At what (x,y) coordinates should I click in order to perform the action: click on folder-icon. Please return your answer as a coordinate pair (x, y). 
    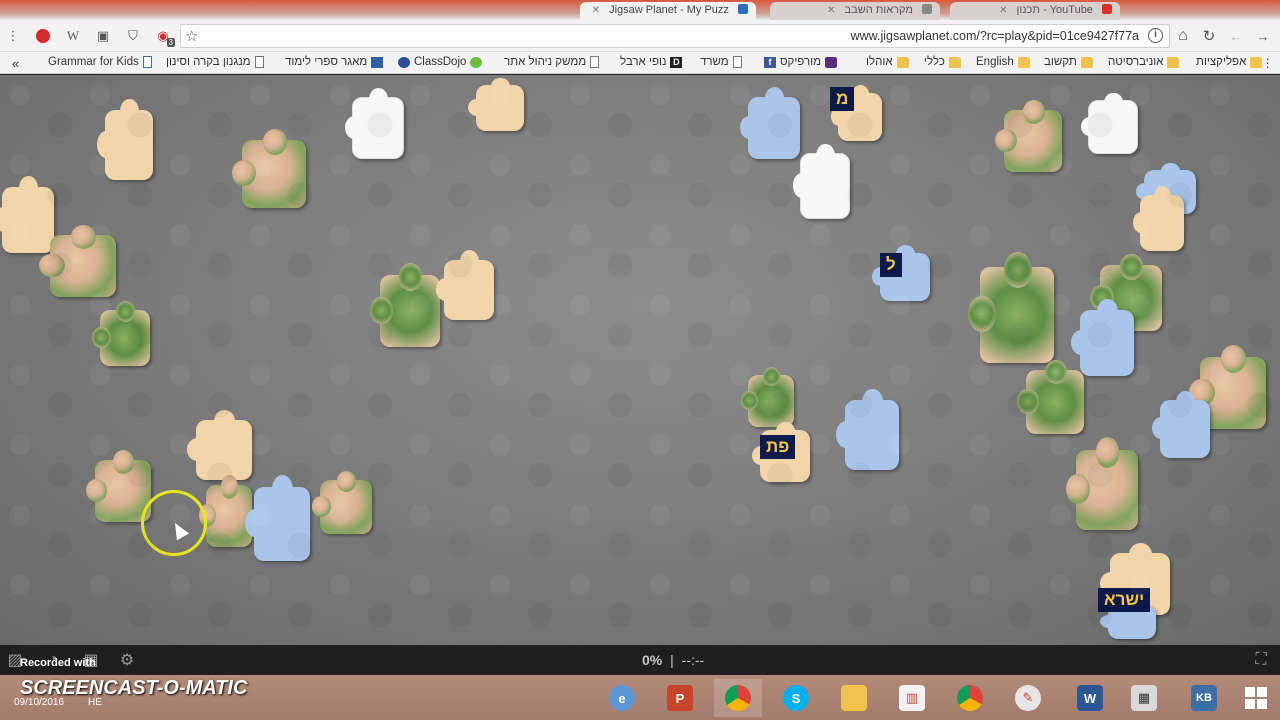
    Looking at the image, I should click on (1173, 62).